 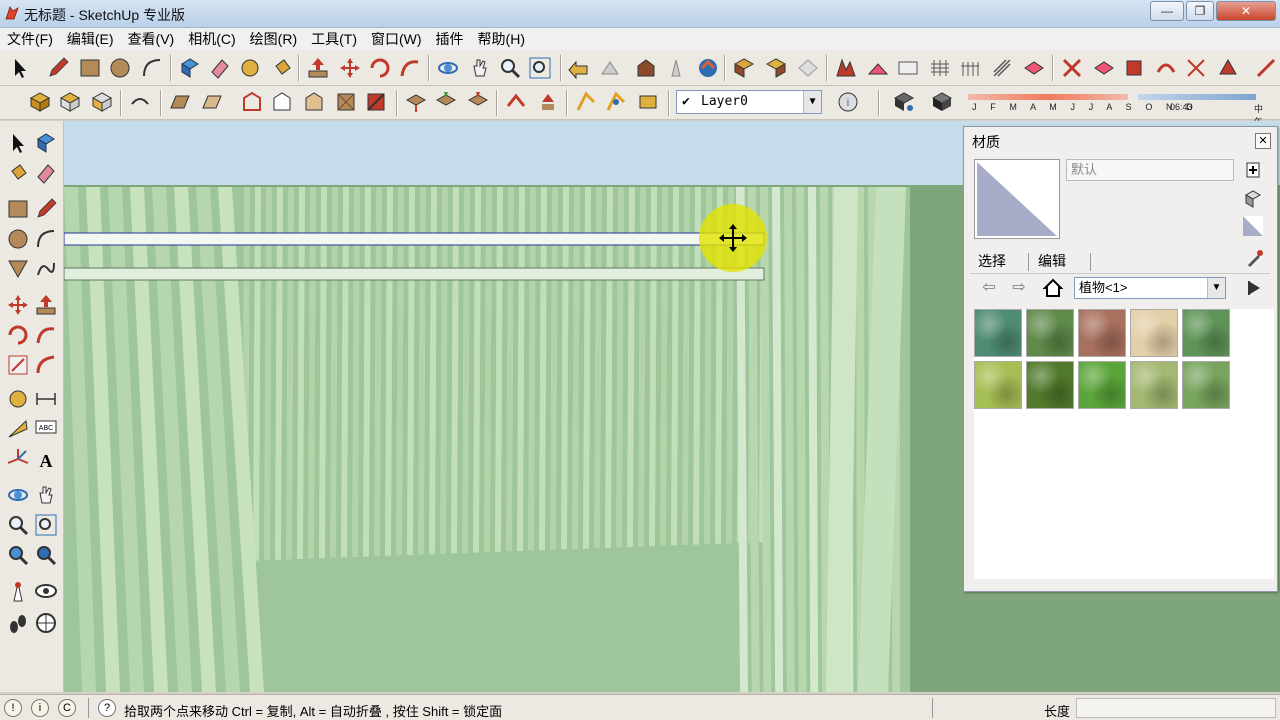 I want to click on flip-edge-icon, so click(x=1034, y=68).